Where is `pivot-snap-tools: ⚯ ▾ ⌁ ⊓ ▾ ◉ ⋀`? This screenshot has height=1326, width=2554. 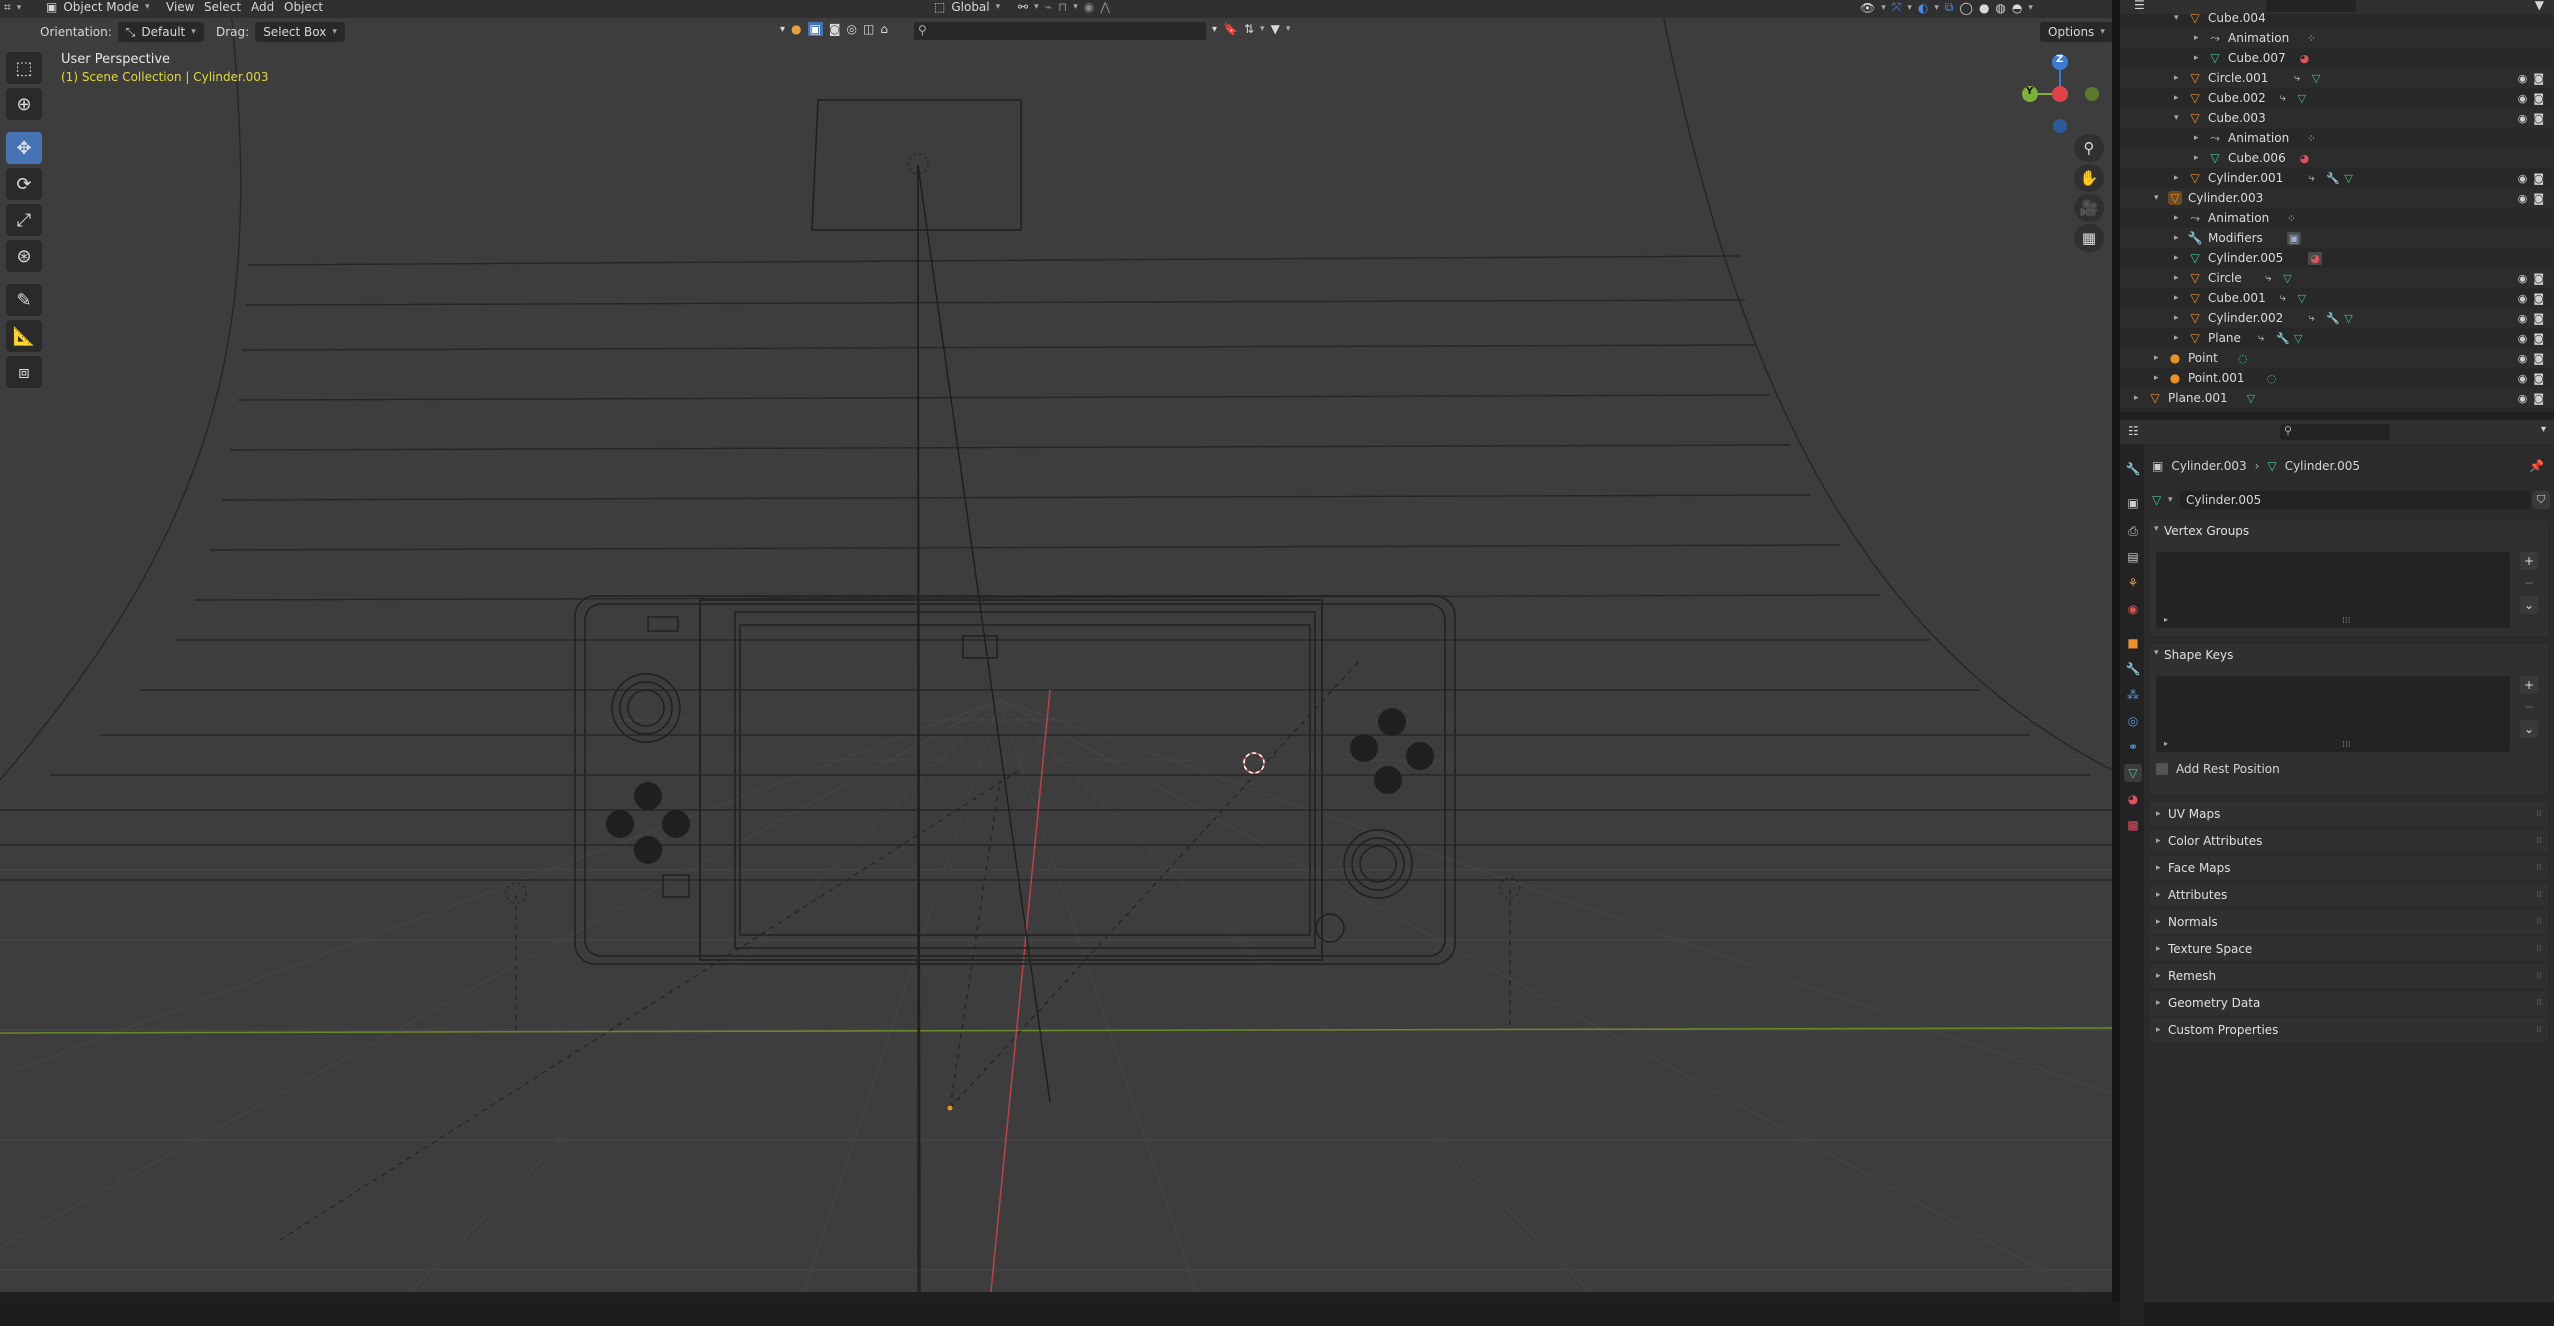 pivot-snap-tools: ⚯ ▾ ⌁ ⊓ ▾ ◉ ⋀ is located at coordinates (1064, 7).